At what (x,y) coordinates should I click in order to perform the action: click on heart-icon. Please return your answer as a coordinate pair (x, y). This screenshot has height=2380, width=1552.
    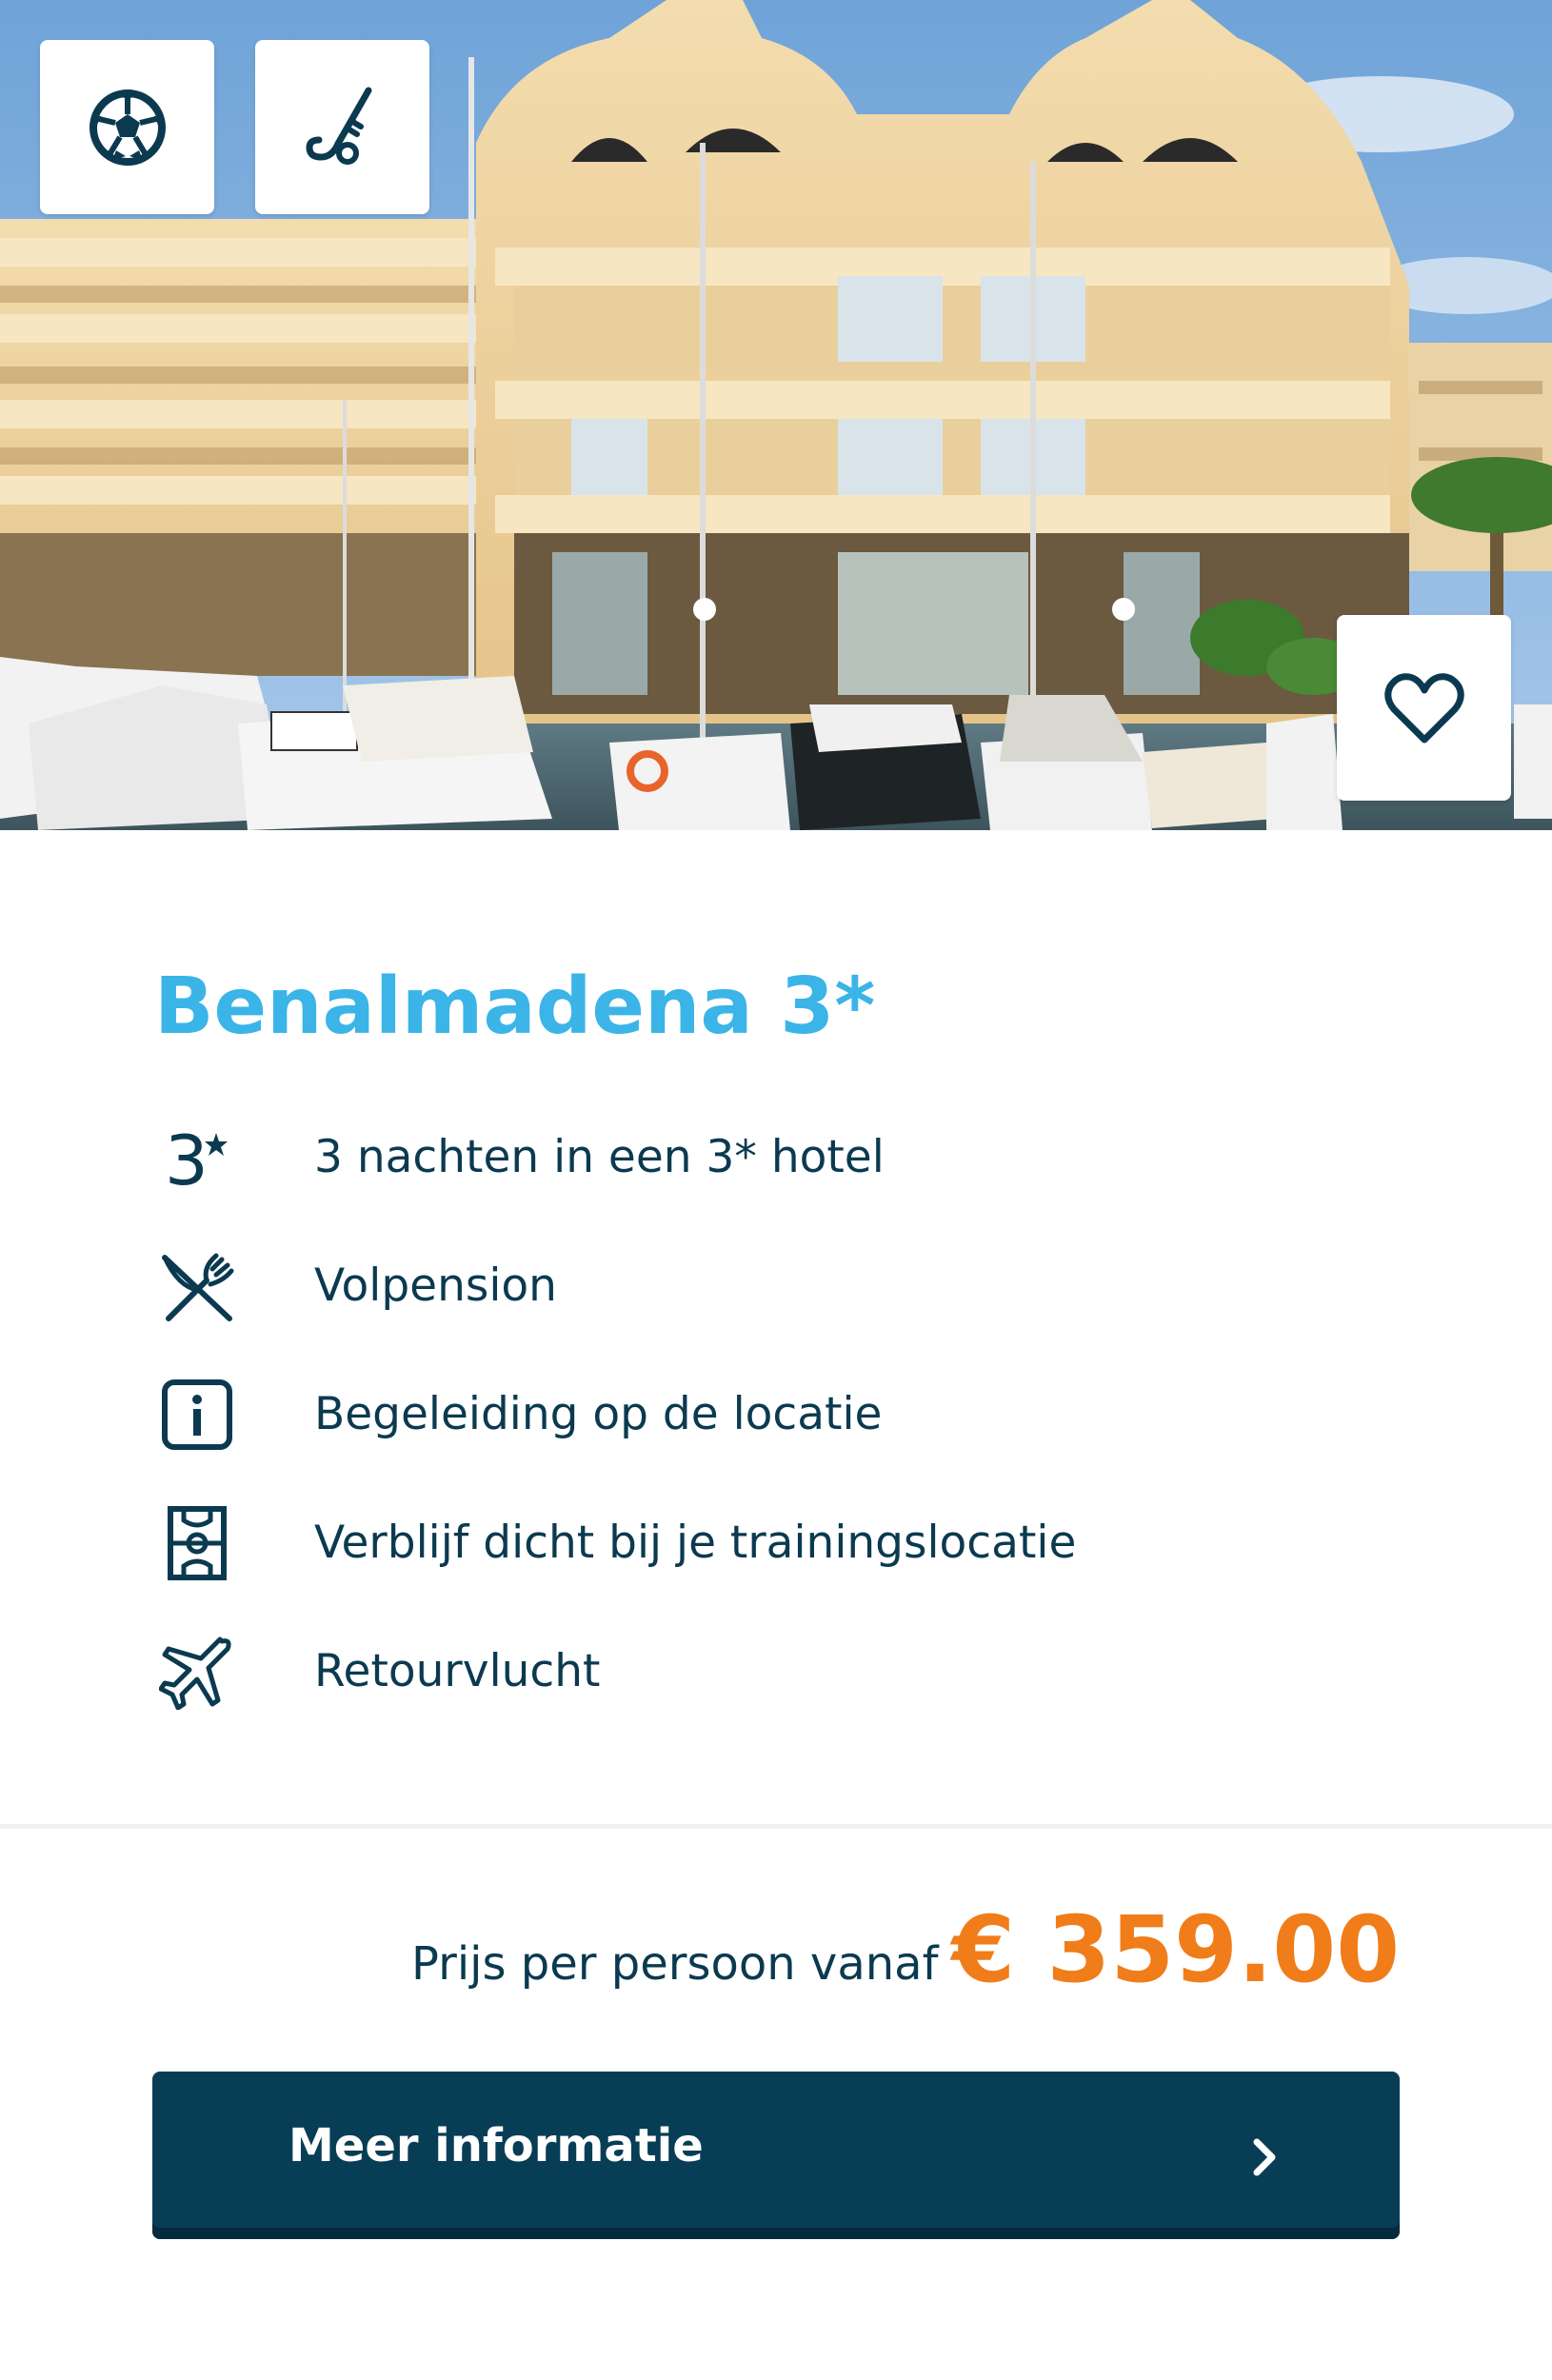
    Looking at the image, I should click on (1423, 707).